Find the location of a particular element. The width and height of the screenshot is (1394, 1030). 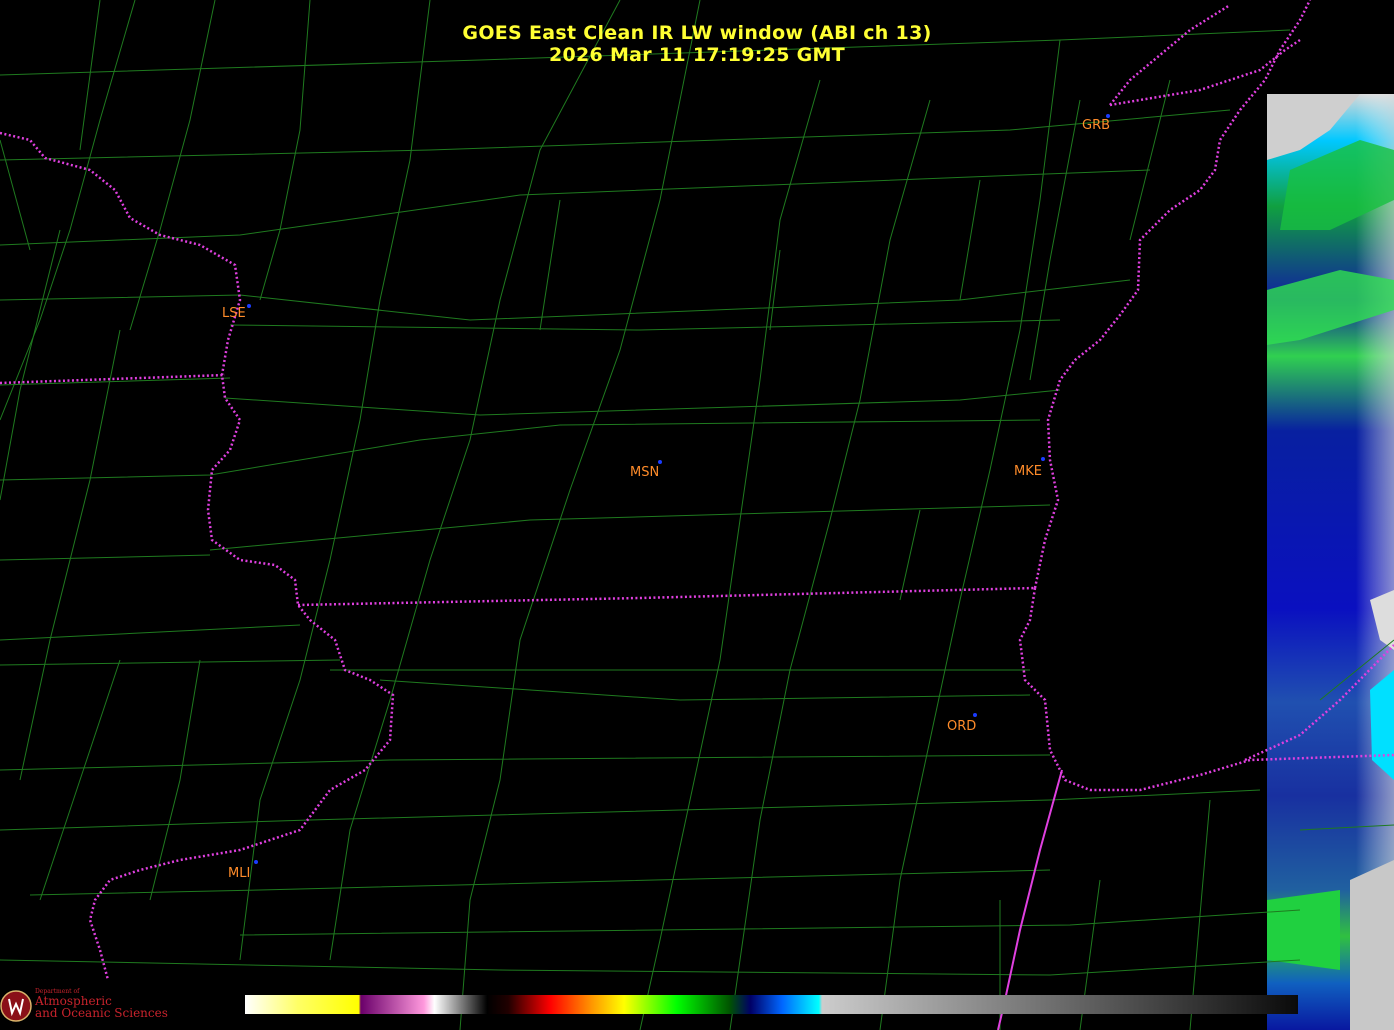

map-title: GOES East Clean IR LW window (ABI ch 13) is located at coordinates (697, 33).